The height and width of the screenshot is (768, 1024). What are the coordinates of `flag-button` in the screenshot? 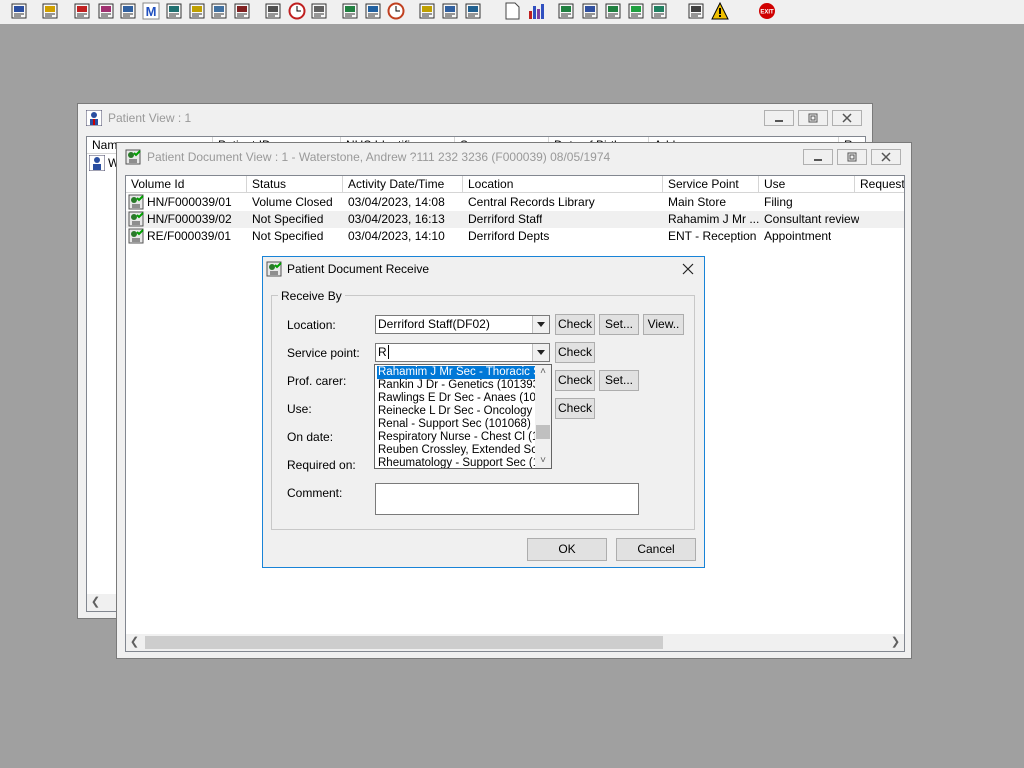 It's located at (242, 11).